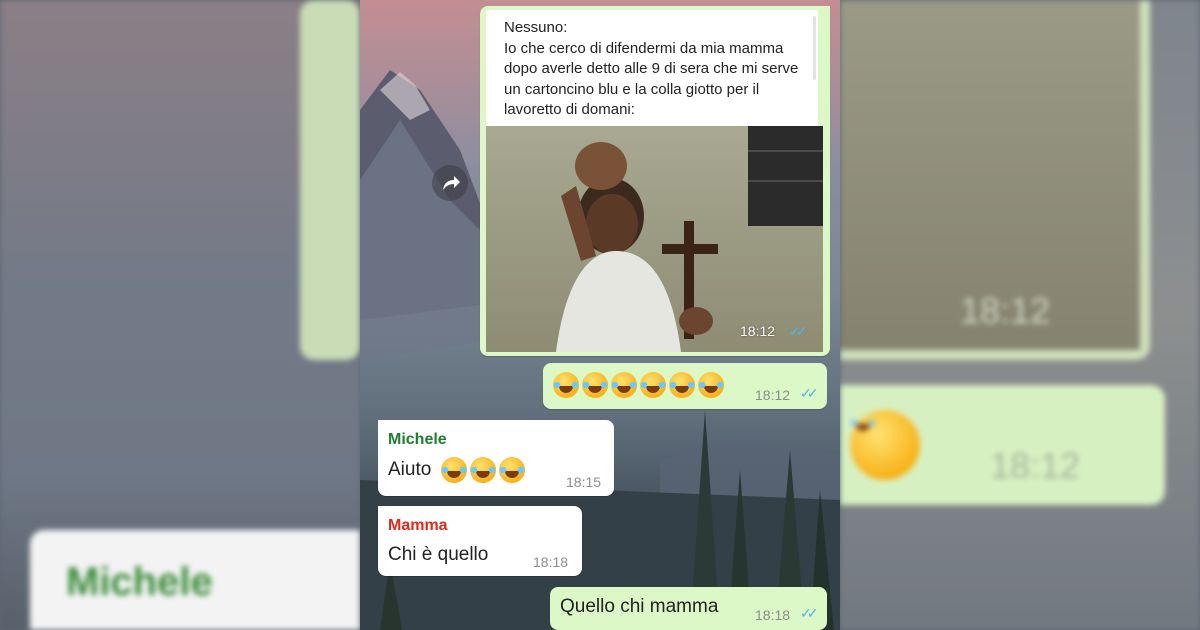 The width and height of the screenshot is (1200, 630). I want to click on blurred-sender-name: Michele, so click(139, 582).